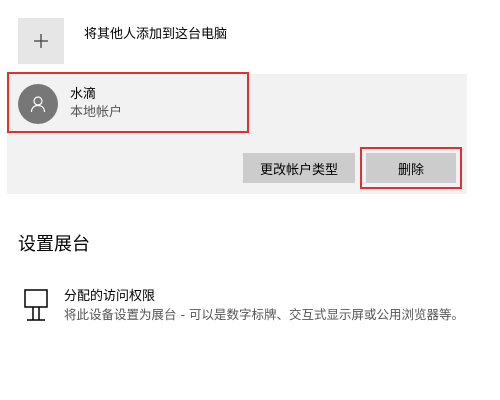  I want to click on account-text: 水滴 本地帐户, so click(96, 104).